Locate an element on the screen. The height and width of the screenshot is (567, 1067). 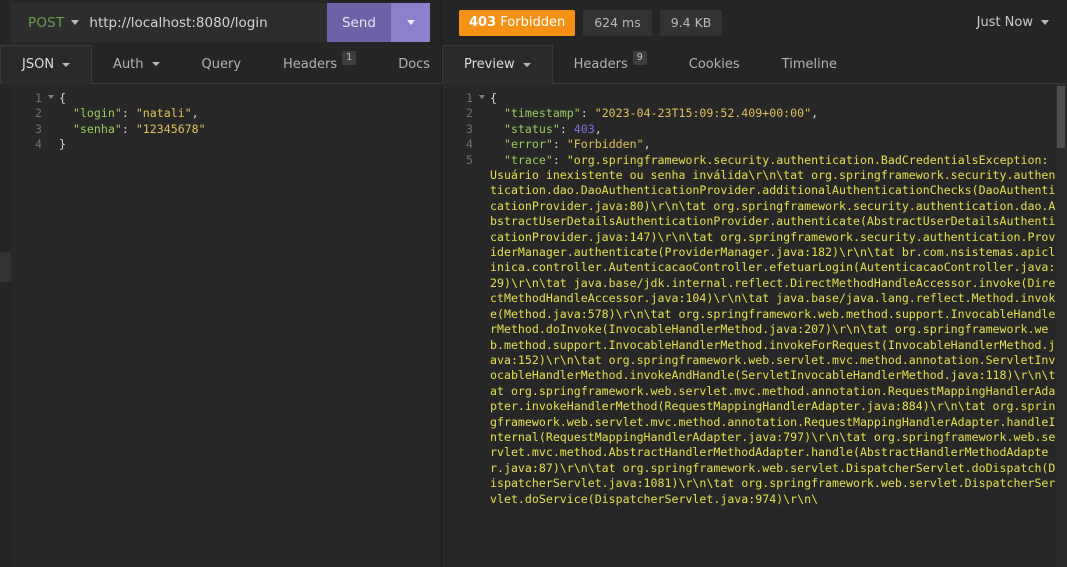
tab-label: JSON is located at coordinates (38, 64).